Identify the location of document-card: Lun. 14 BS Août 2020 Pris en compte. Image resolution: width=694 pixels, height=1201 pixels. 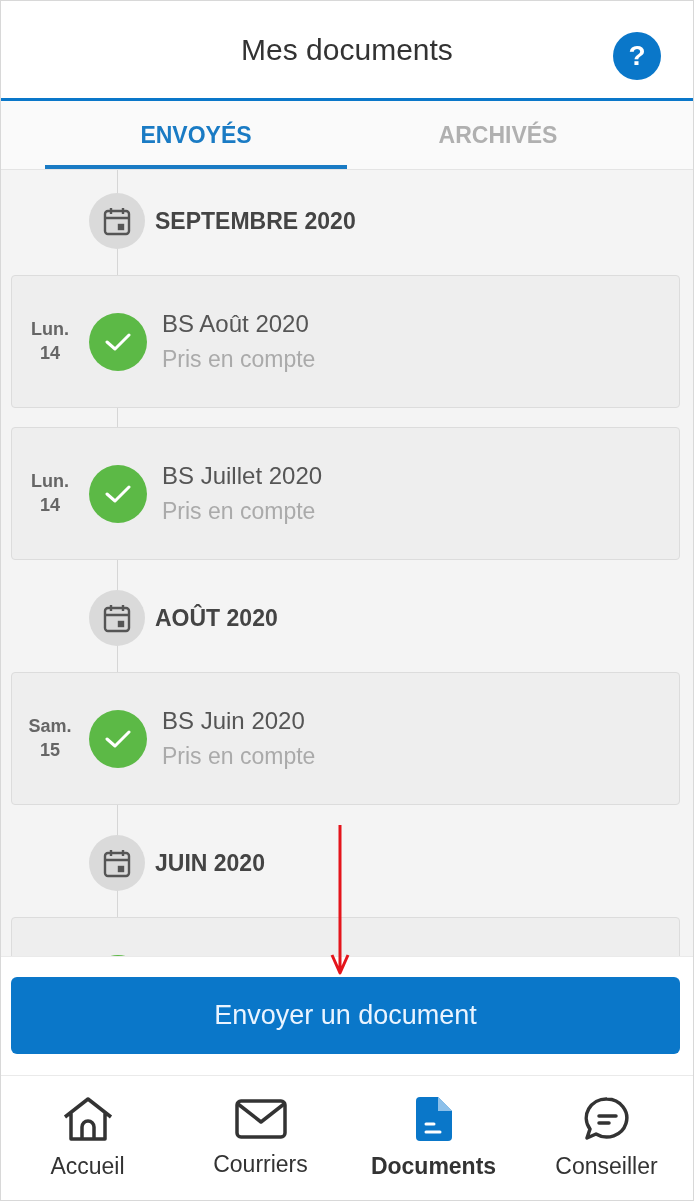
(345, 341).